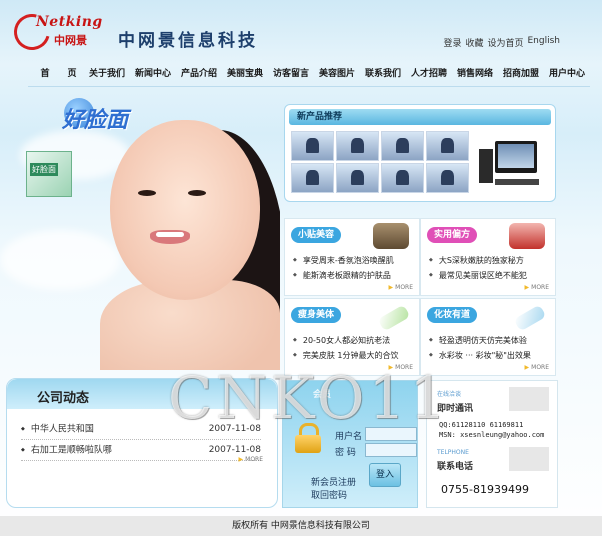  What do you see at coordinates (517, 182) in the screenshot?
I see `pc-keyboard` at bounding box center [517, 182].